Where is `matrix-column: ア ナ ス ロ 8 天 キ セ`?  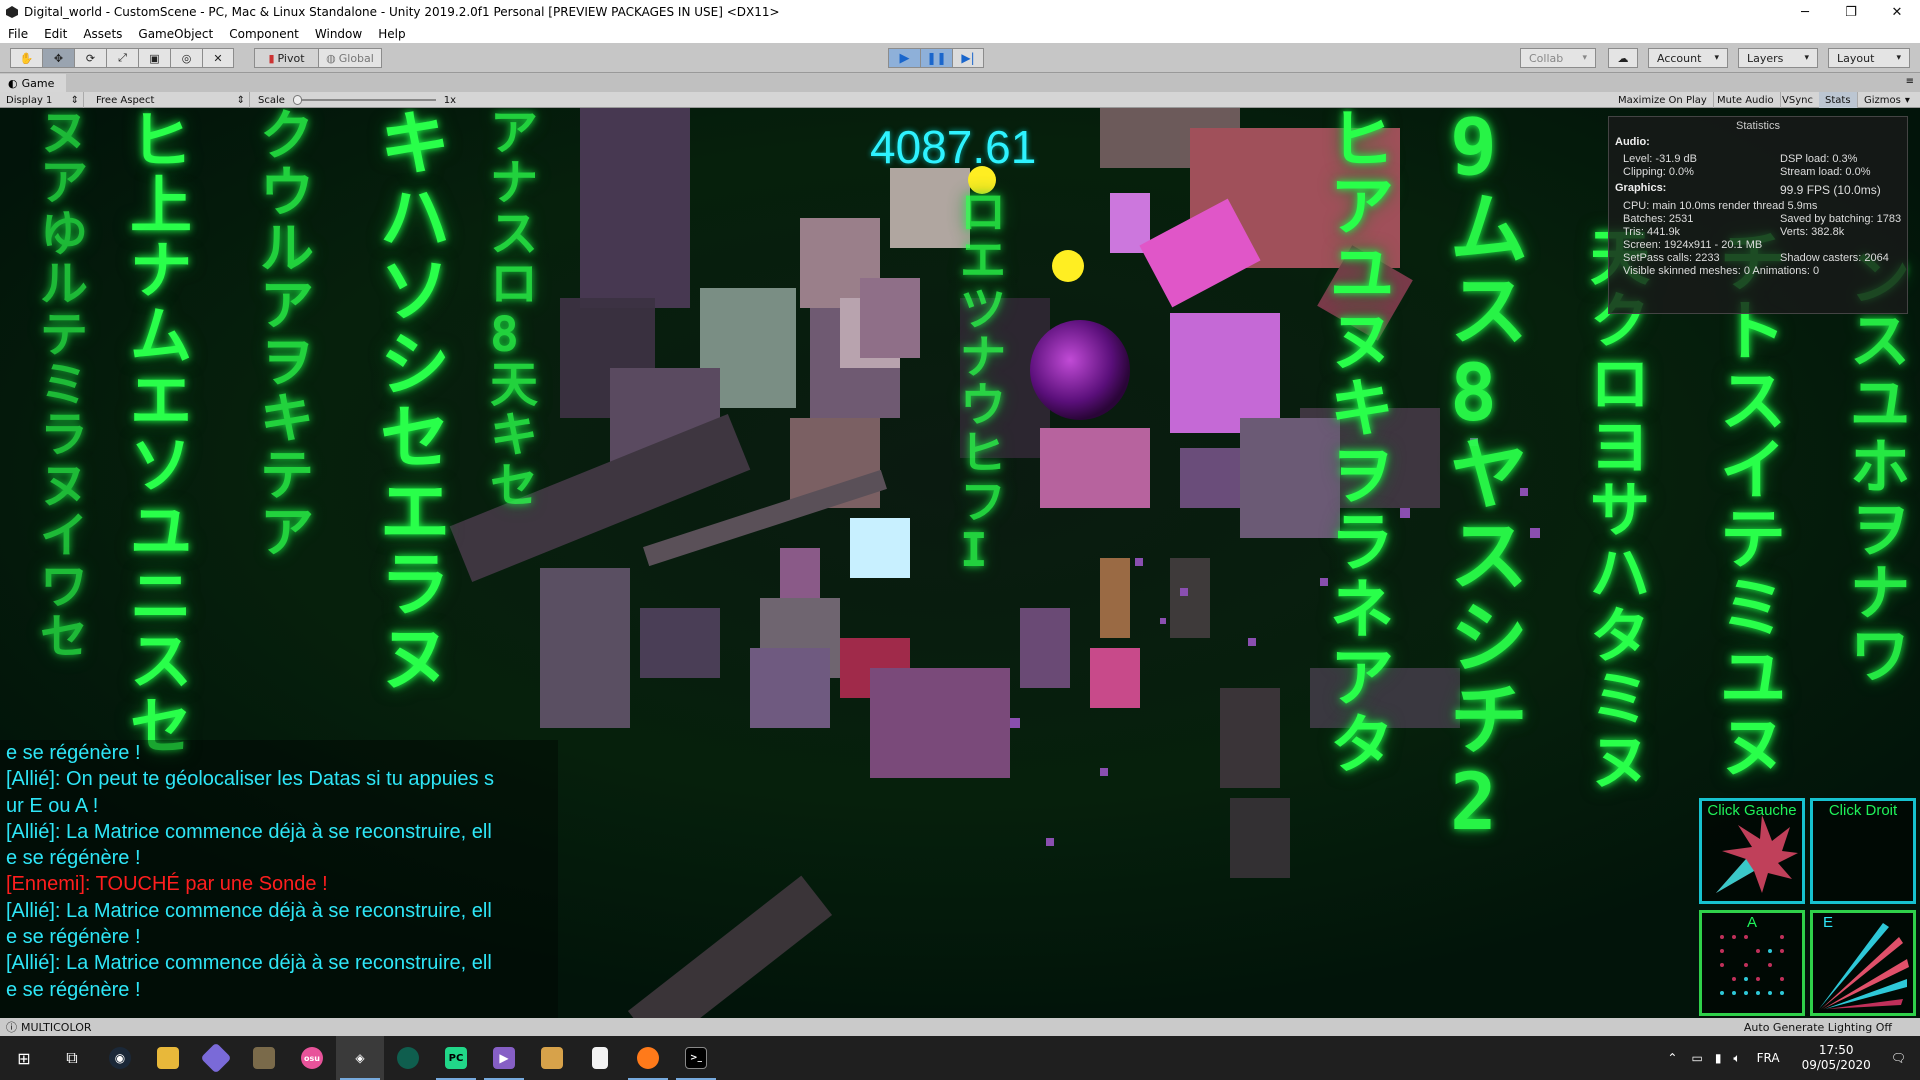
matrix-column: ア ナ ス ロ 8 天 キ セ is located at coordinates (514, 311).